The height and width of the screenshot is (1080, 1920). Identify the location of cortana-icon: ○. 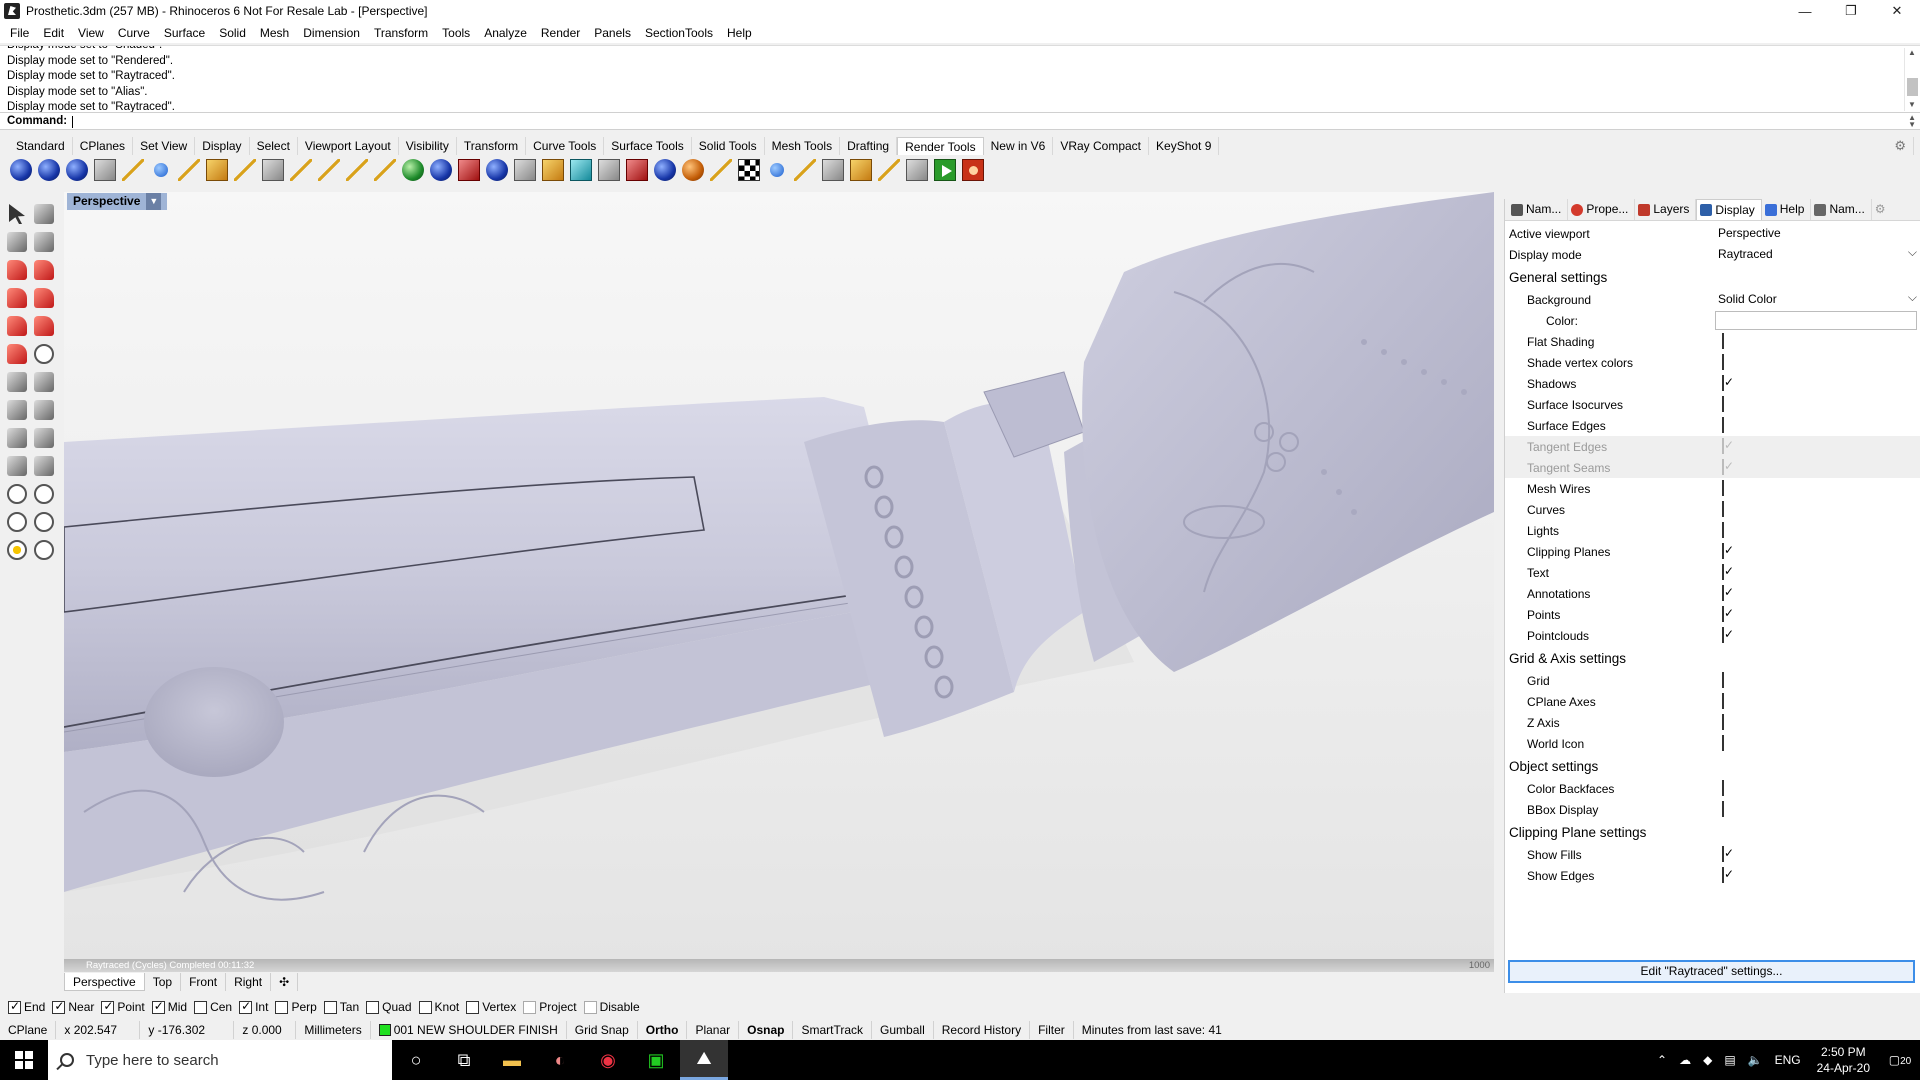
(416, 1060).